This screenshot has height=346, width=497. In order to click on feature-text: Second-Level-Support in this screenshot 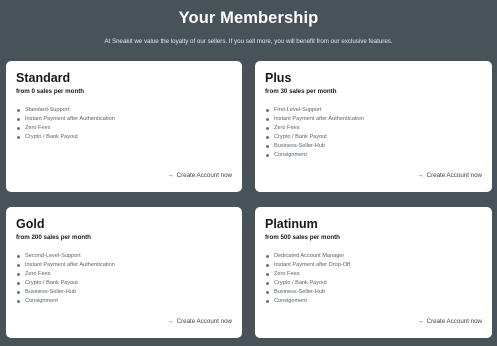, I will do `click(53, 256)`.